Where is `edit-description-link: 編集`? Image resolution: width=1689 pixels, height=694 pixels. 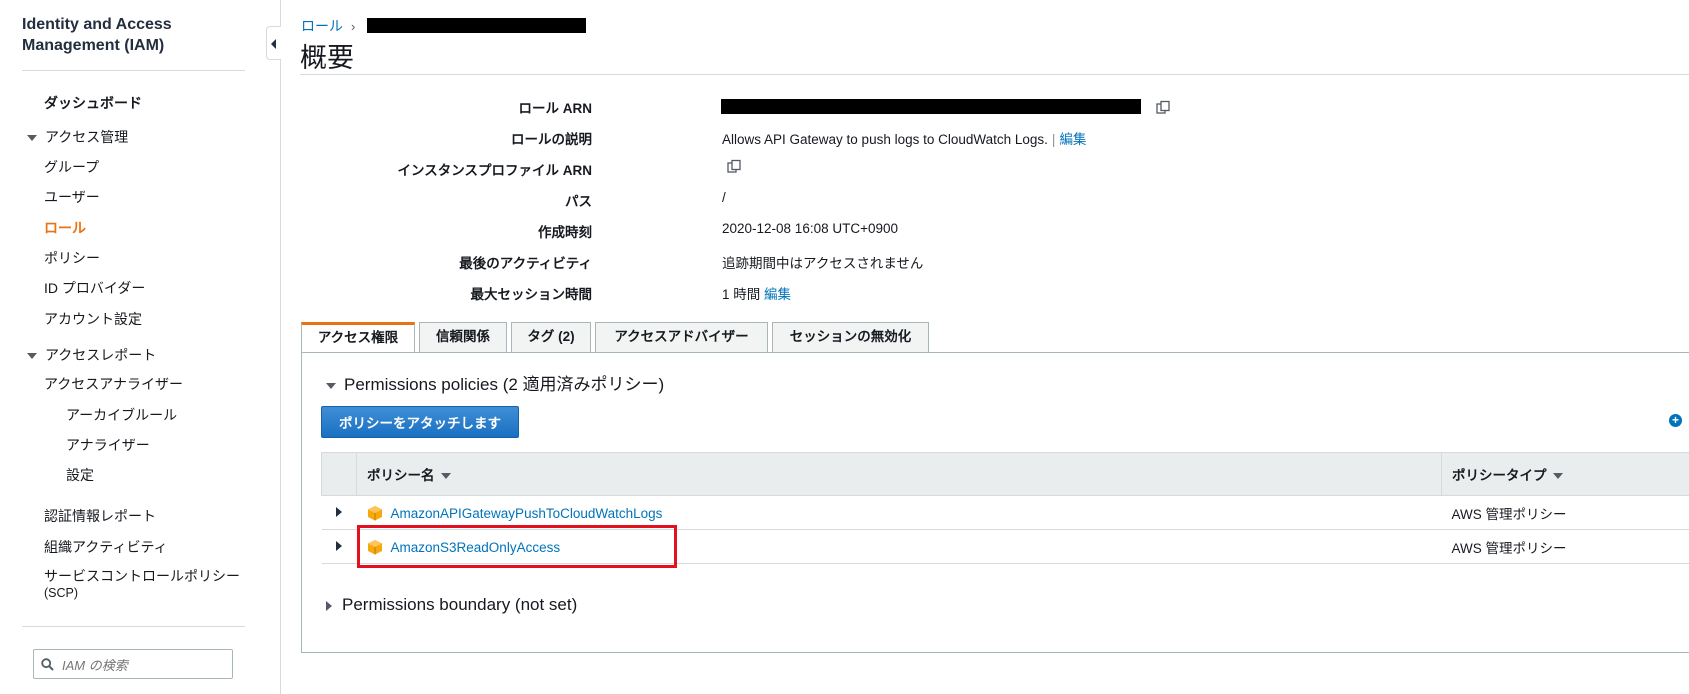 edit-description-link: 編集 is located at coordinates (1072, 139).